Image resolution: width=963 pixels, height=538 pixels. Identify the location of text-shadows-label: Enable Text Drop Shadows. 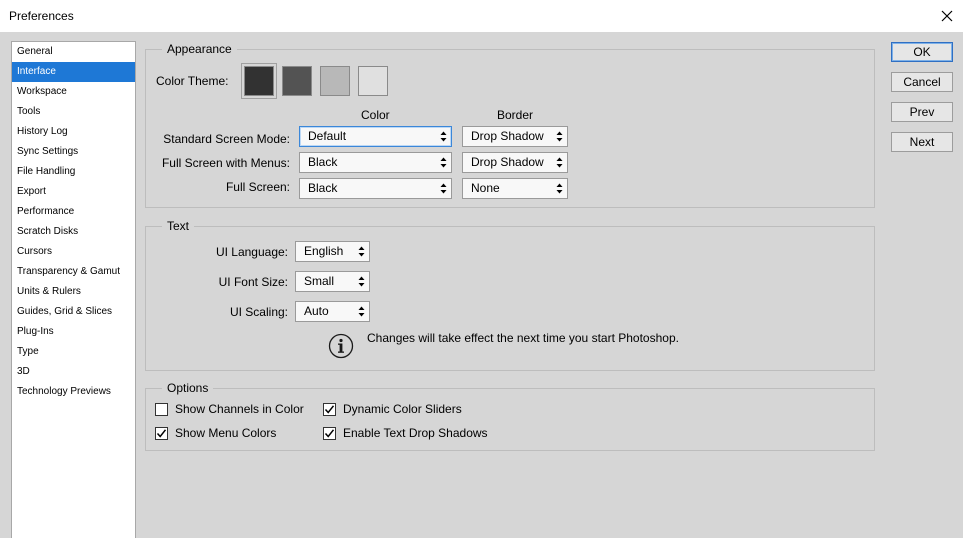
(415, 433).